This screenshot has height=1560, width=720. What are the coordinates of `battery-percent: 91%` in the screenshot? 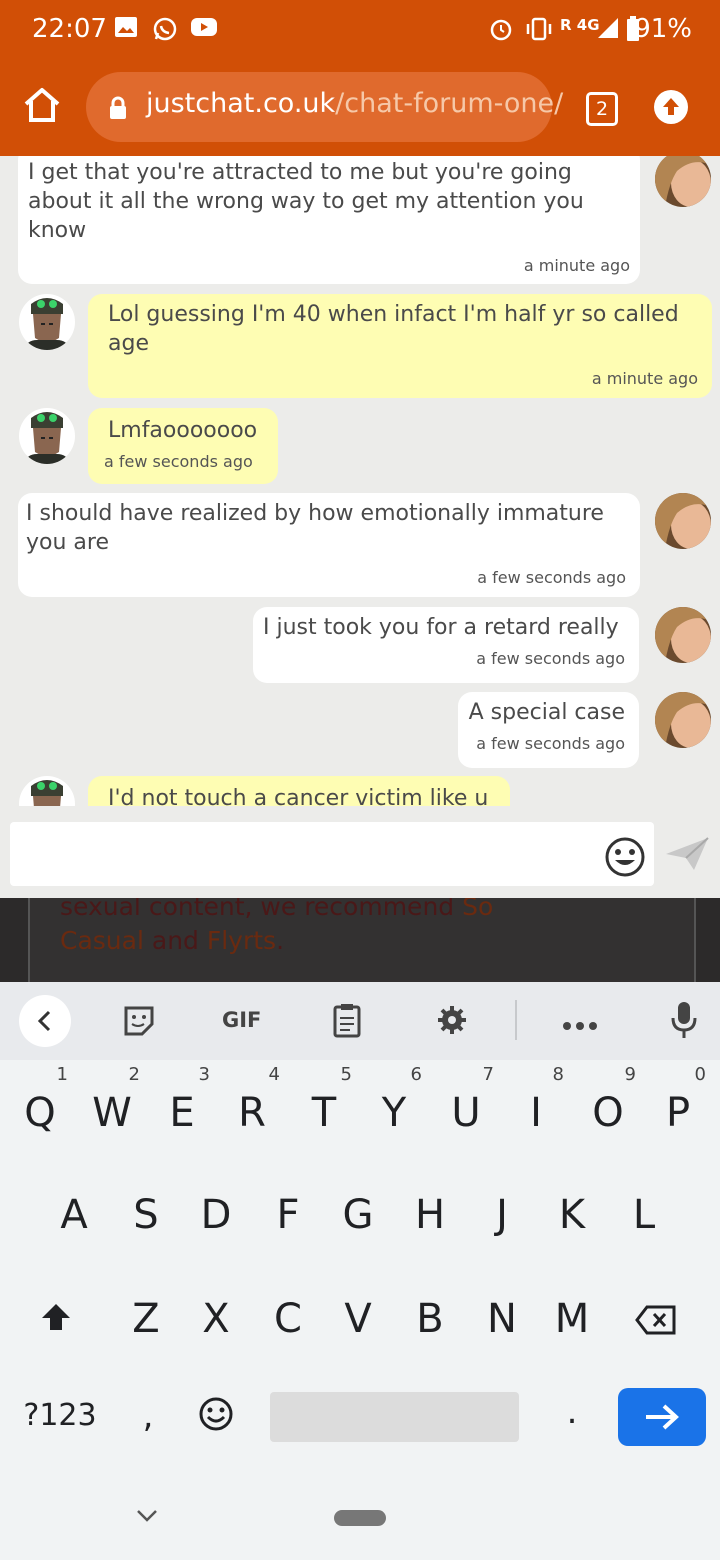 It's located at (663, 29).